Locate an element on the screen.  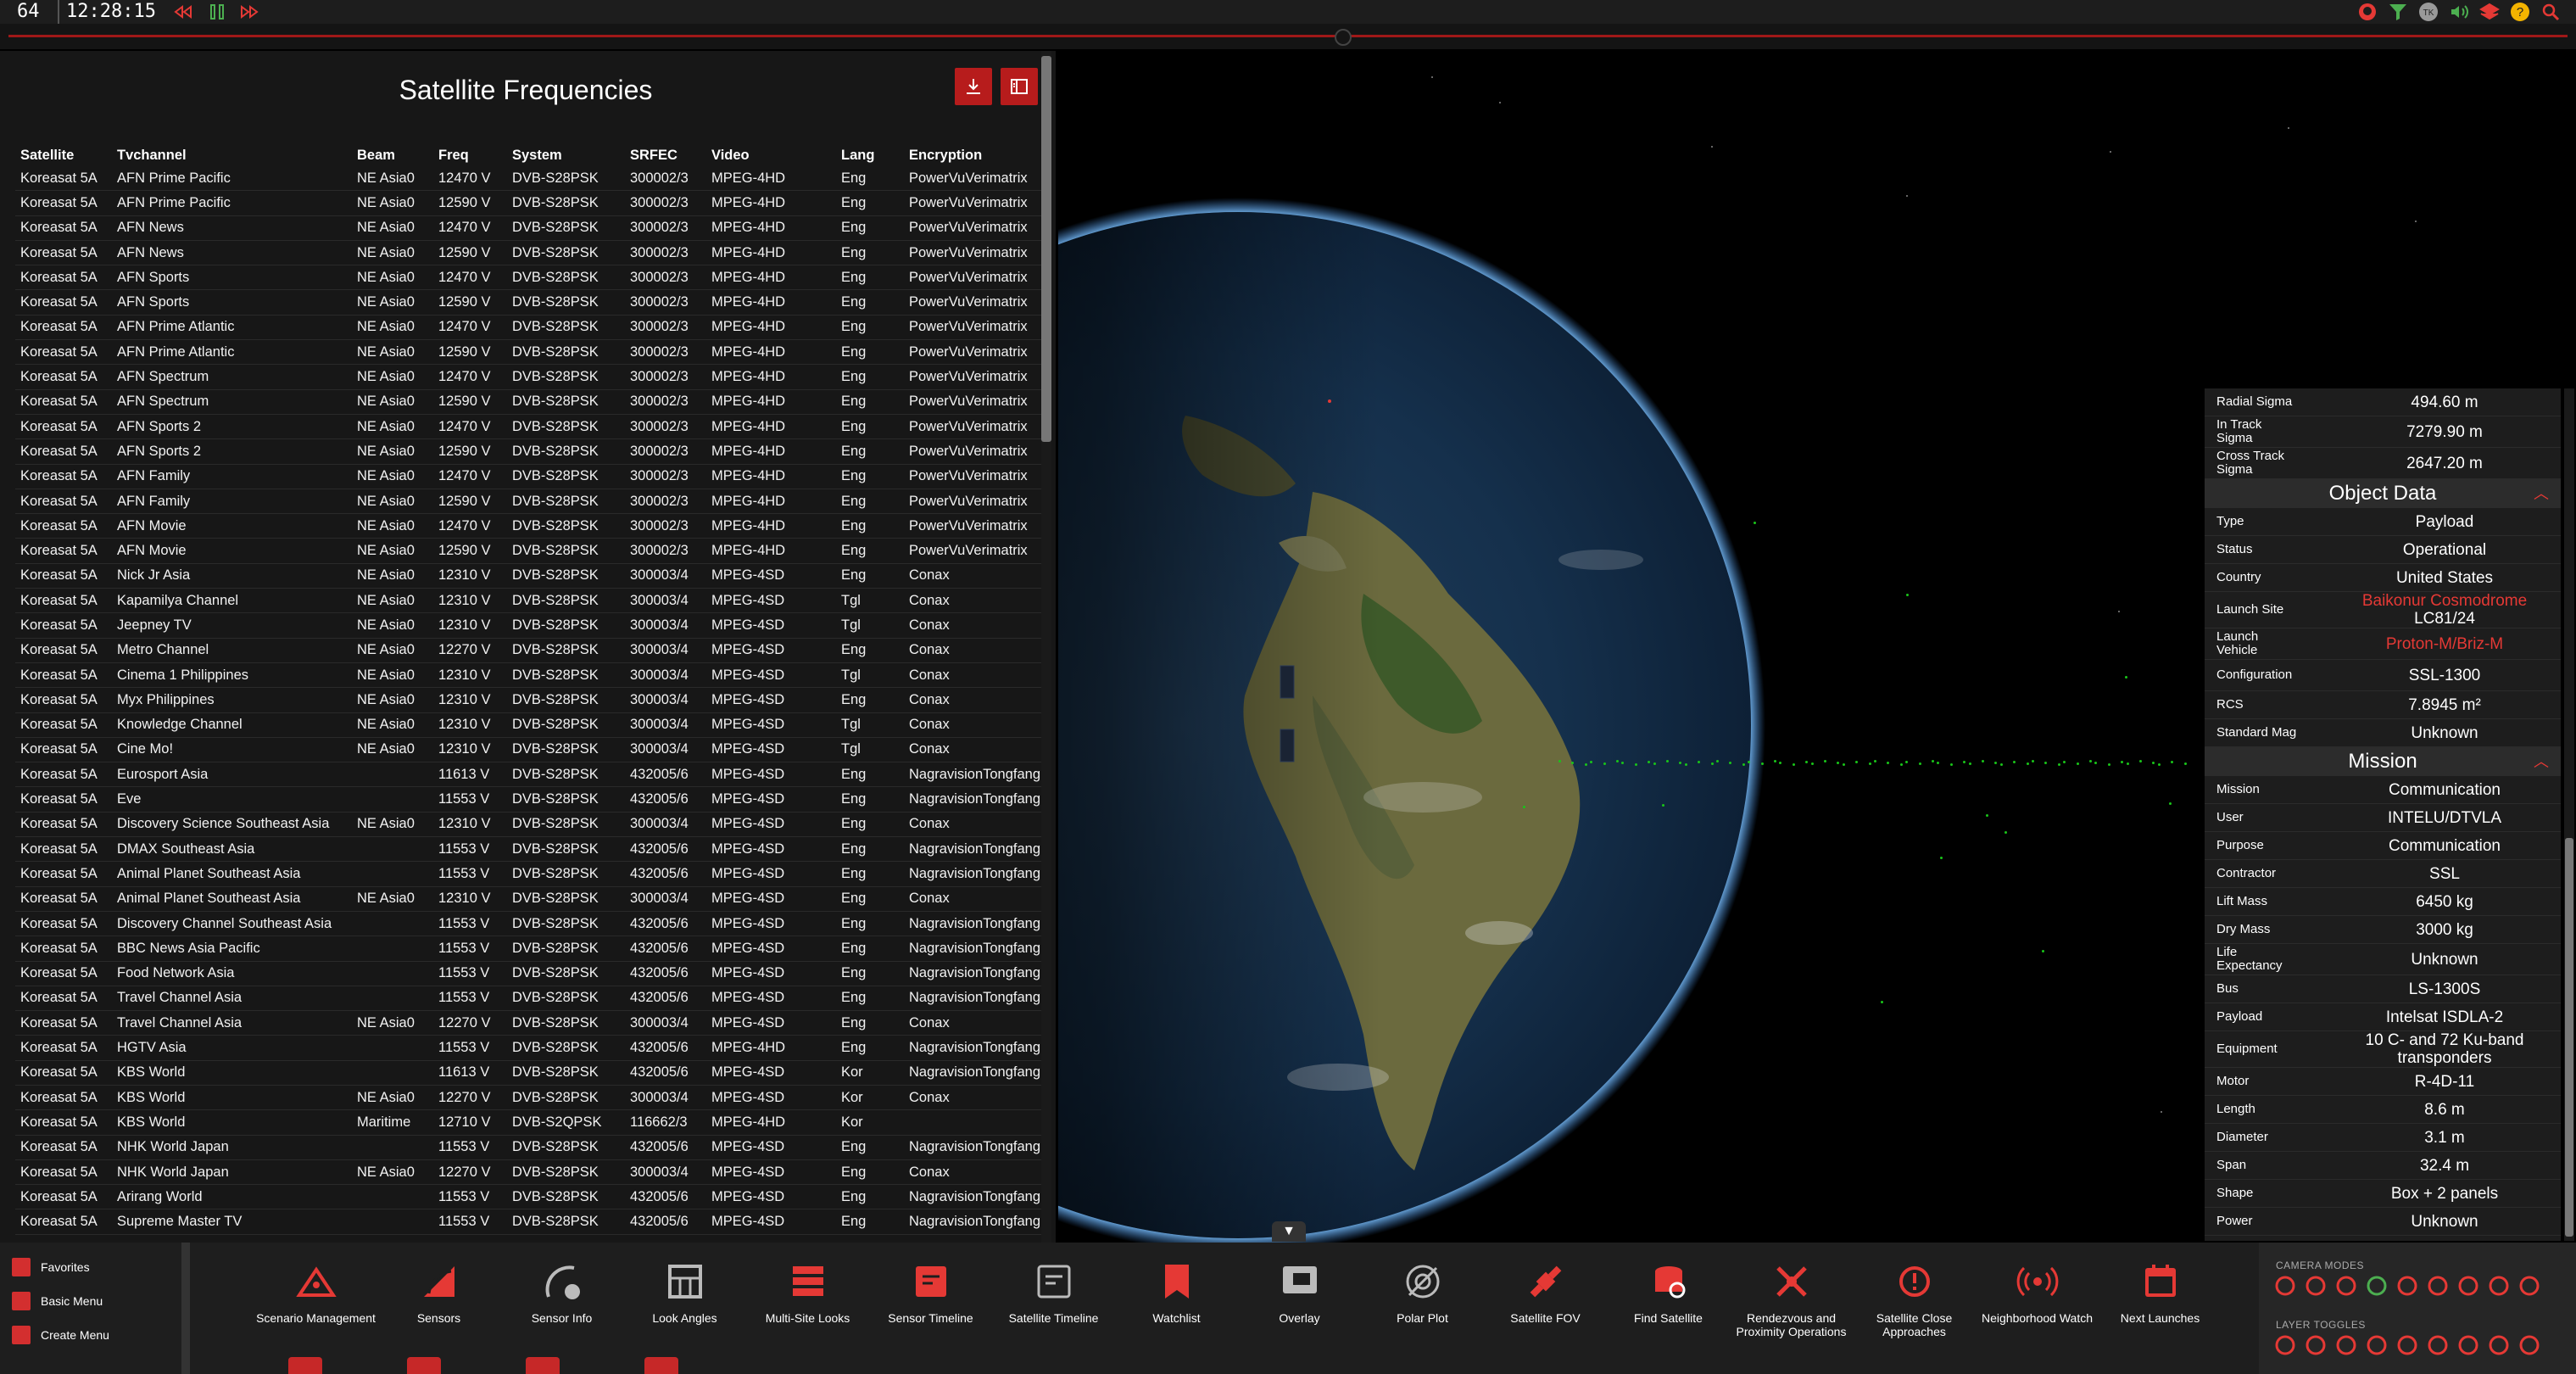
column-header: Video is located at coordinates (771, 155).